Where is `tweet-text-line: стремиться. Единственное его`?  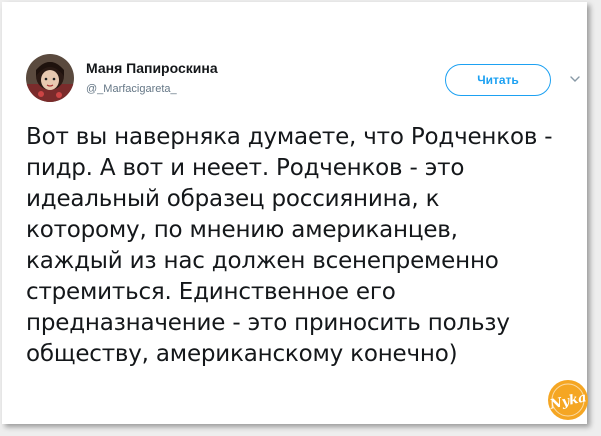
tweet-text-line: стремиться. Единственное его is located at coordinates (211, 292).